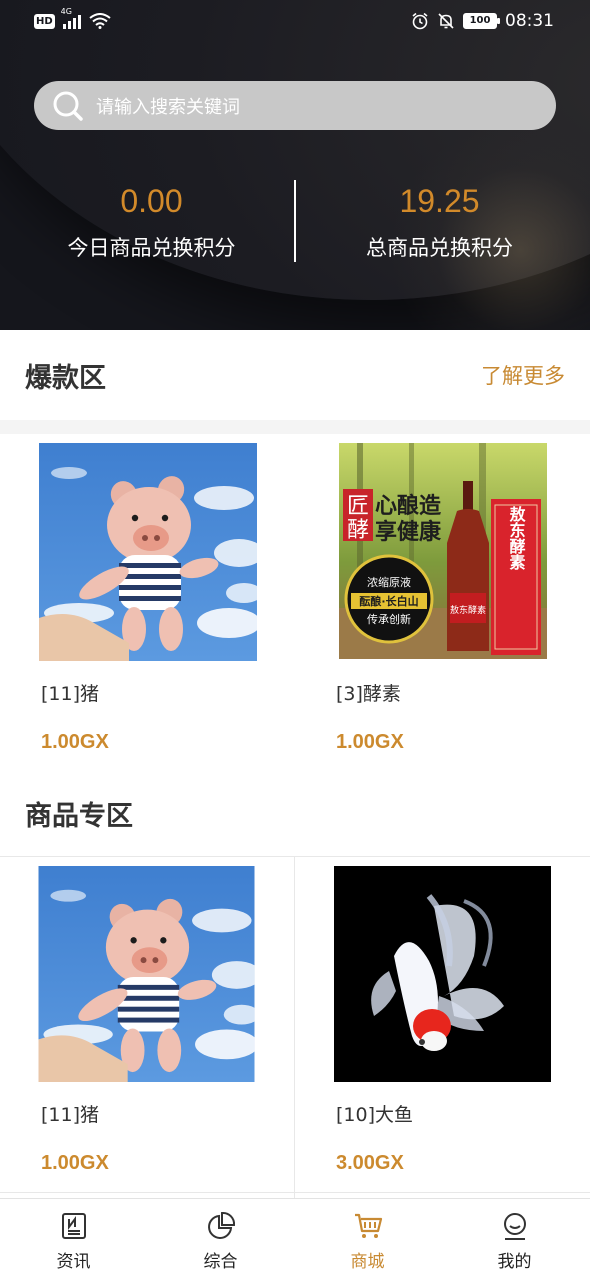 This screenshot has height=1278, width=590. I want to click on search-icon, so click(68, 106).